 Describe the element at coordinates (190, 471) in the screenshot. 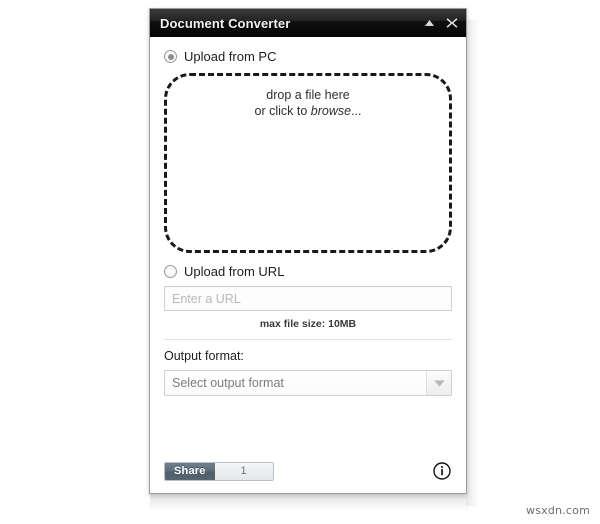

I see `share-button: Share` at that location.